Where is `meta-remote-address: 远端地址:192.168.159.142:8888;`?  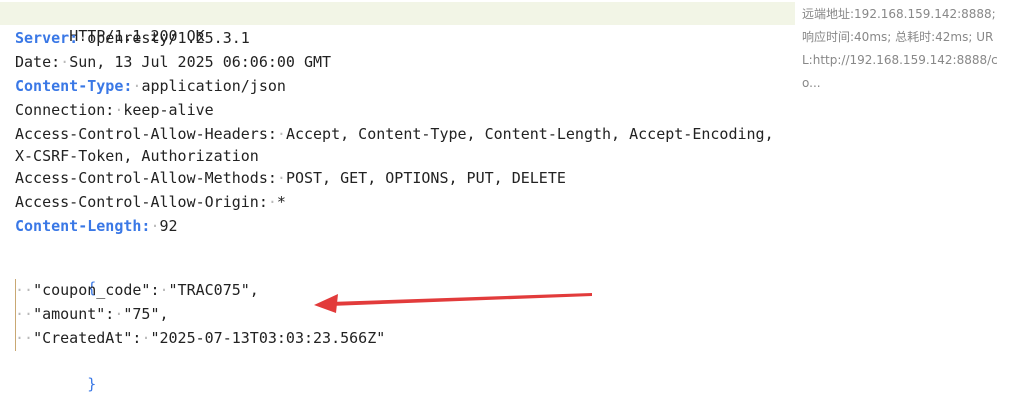 meta-remote-address: 远端地址:192.168.159.142:8888; is located at coordinates (899, 14).